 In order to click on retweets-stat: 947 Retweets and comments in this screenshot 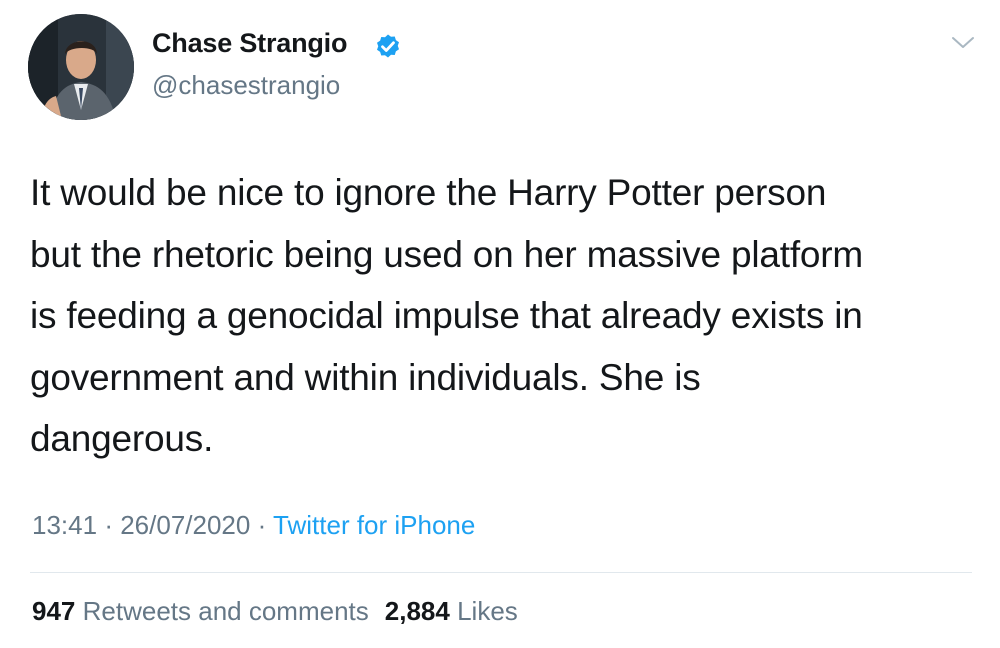, I will do `click(200, 611)`.